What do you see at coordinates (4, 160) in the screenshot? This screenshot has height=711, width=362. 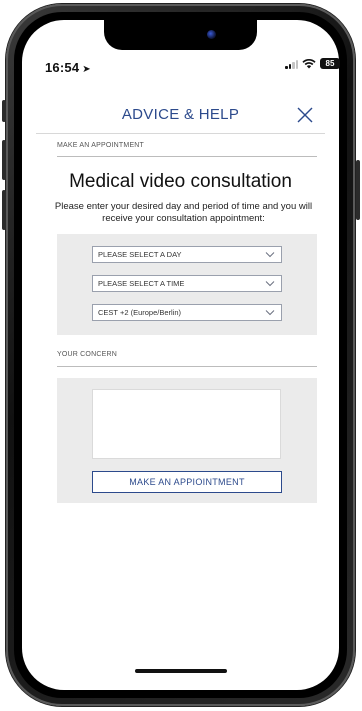 I see `volume-up-button` at bounding box center [4, 160].